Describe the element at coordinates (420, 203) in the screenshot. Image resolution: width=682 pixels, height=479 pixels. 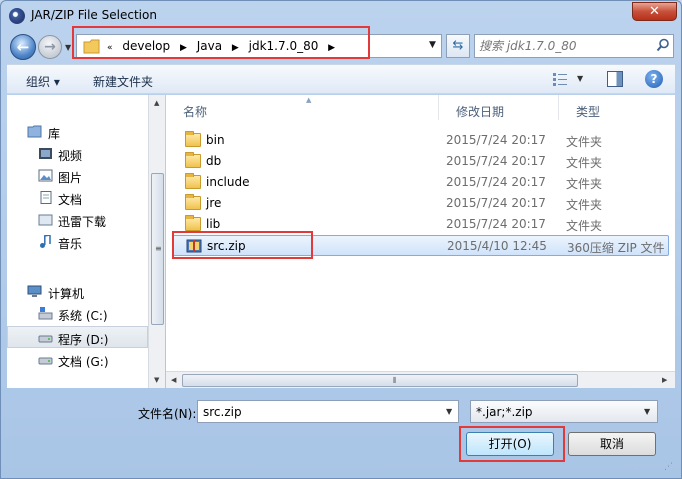
I see `file-row: jre 2015/7/24 20:17 文件夹` at that location.